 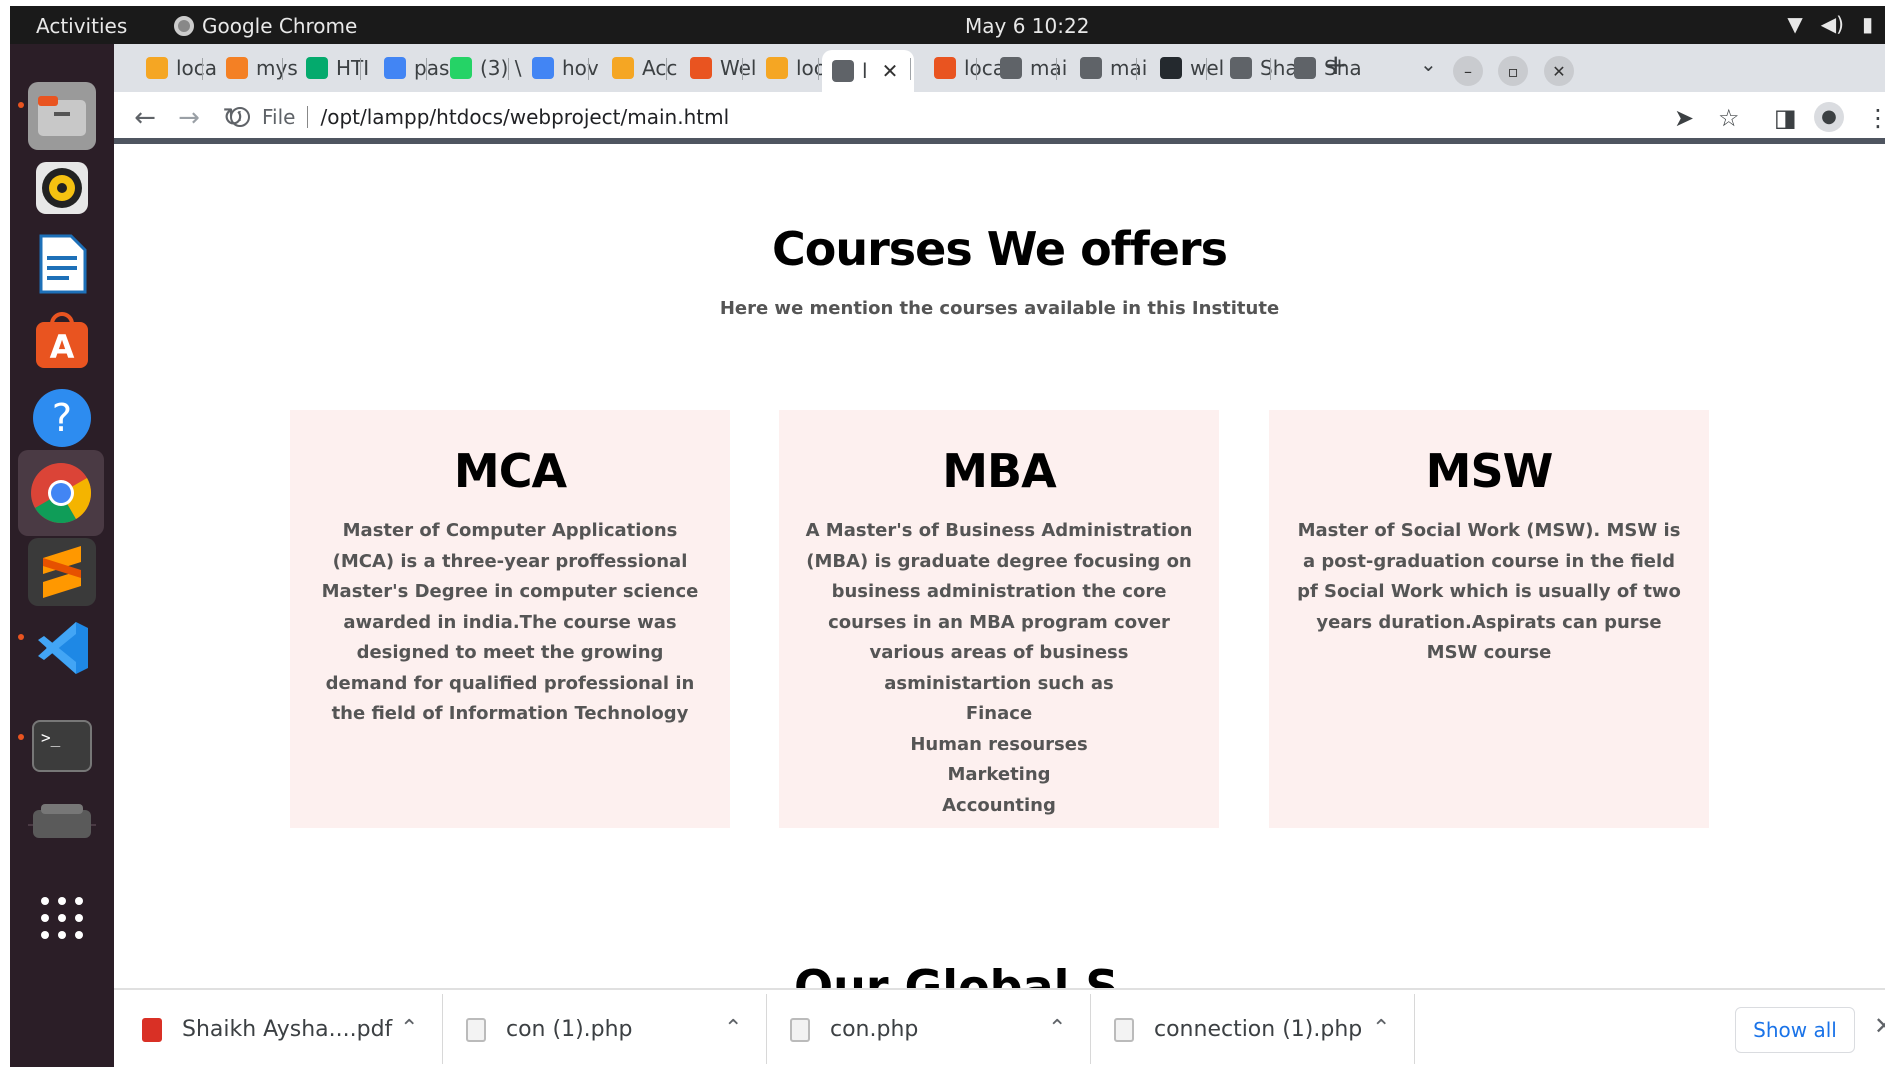 I want to click on sublime-text-icon, so click(x=62, y=572).